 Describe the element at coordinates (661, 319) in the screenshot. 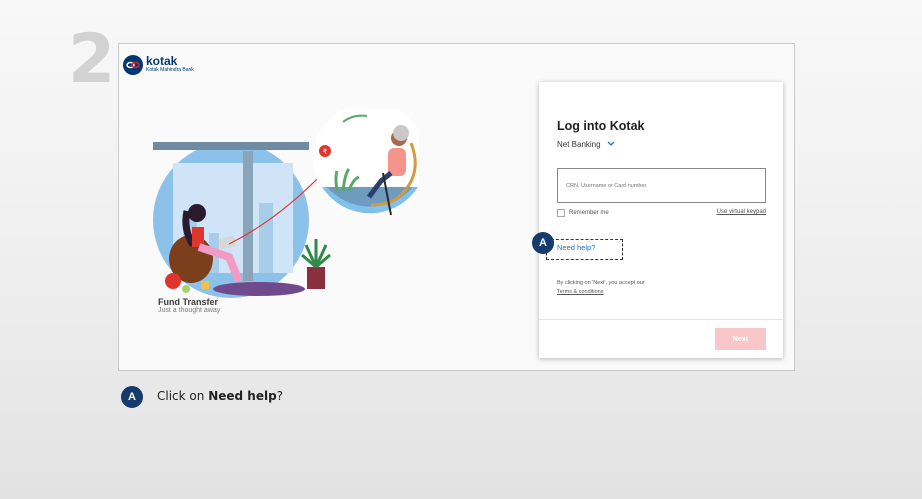

I see `card-divider` at that location.